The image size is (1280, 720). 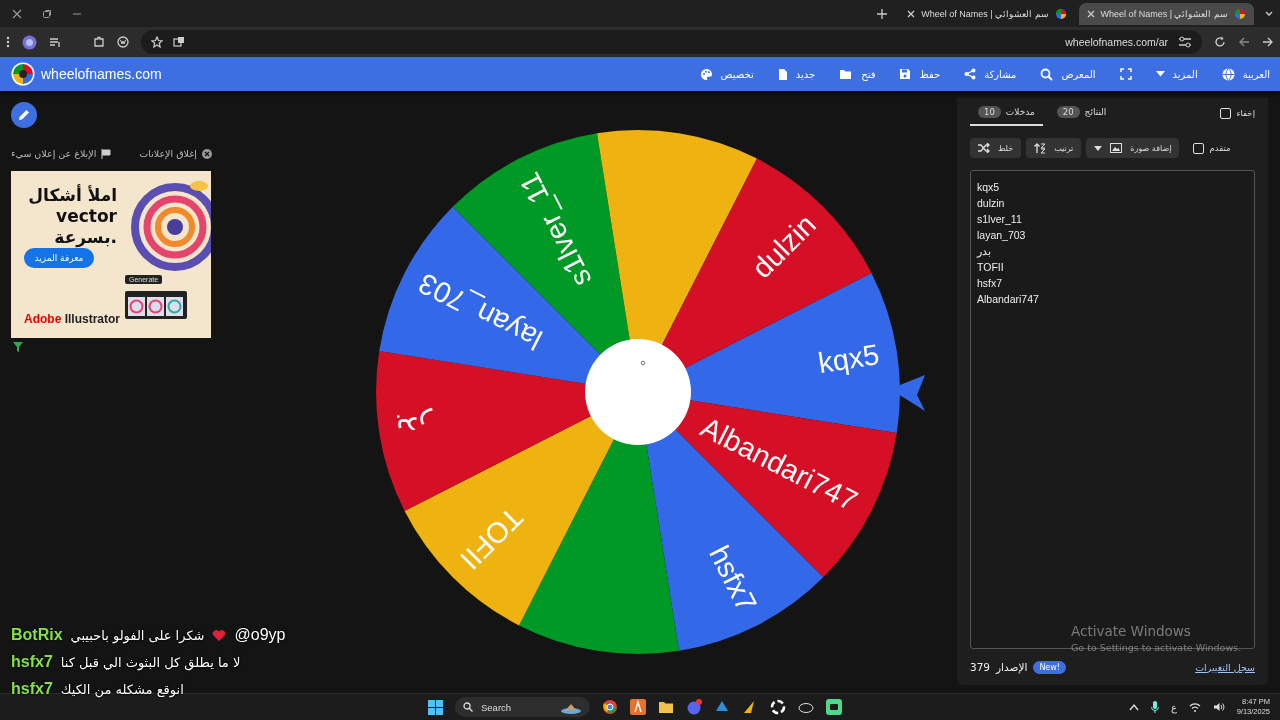 What do you see at coordinates (150, 662) in the screenshot?
I see `chat-message: لا ما يطلق كل البثوث الي قبل كنا` at bounding box center [150, 662].